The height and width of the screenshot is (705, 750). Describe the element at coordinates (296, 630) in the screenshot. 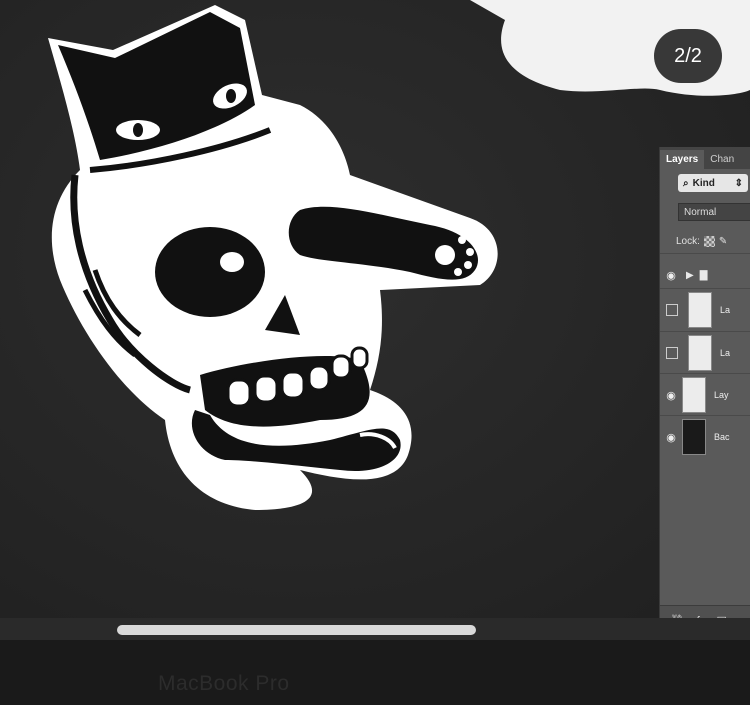

I see `horizontal-scrollbar-thumb` at that location.